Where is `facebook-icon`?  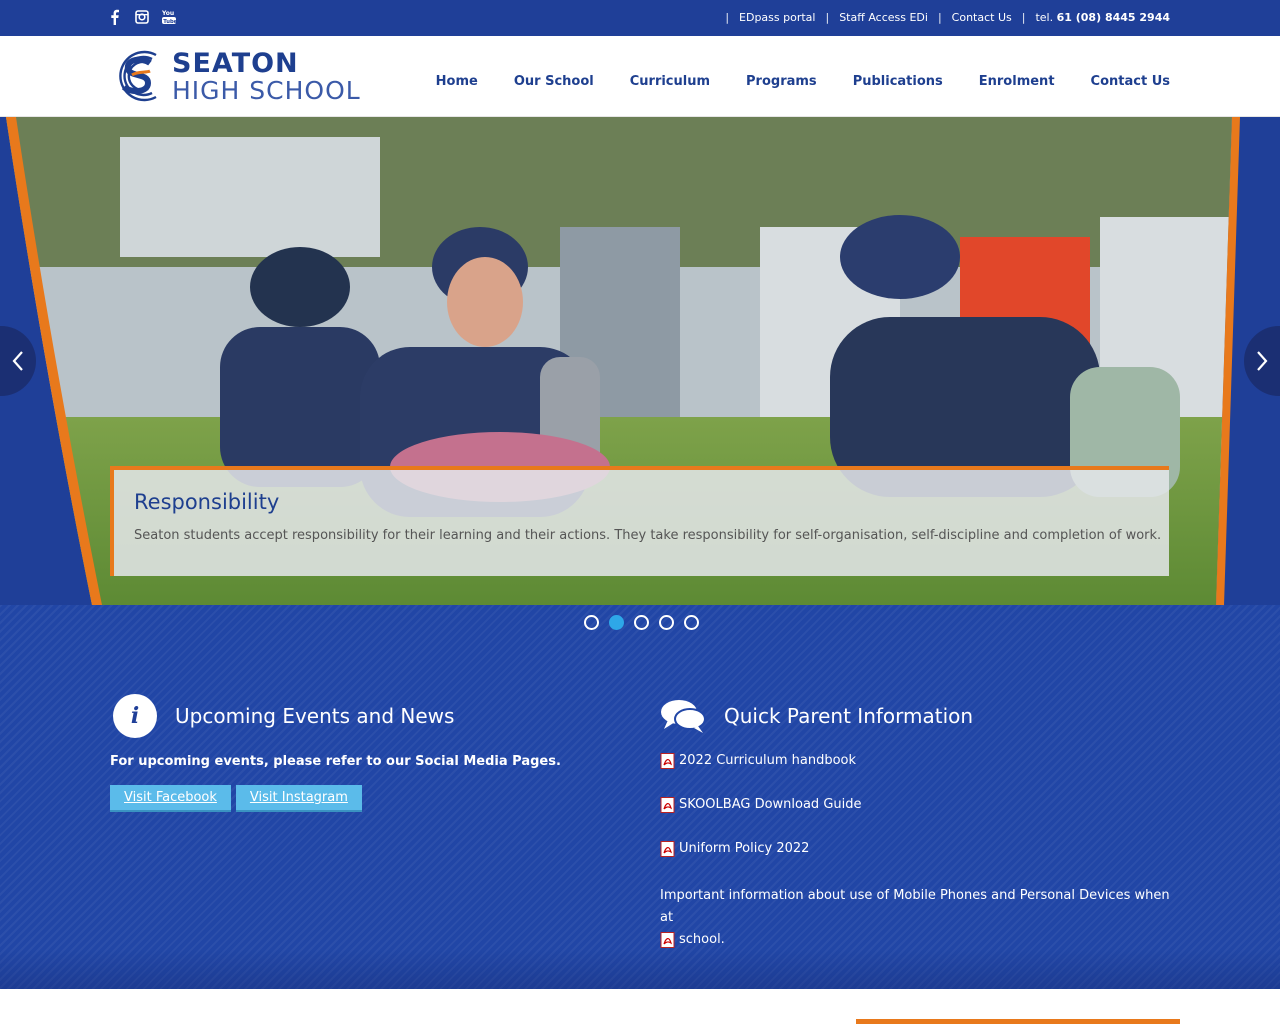
facebook-icon is located at coordinates (115, 17).